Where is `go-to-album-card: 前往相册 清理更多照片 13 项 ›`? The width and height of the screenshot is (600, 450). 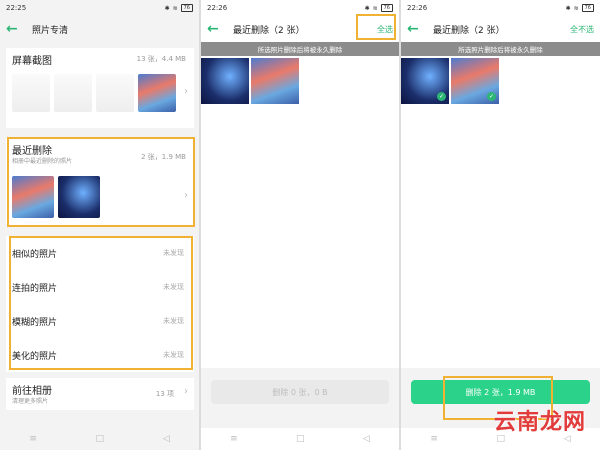
go-to-album-card: 前往相册 清理更多照片 13 项 › is located at coordinates (100, 394).